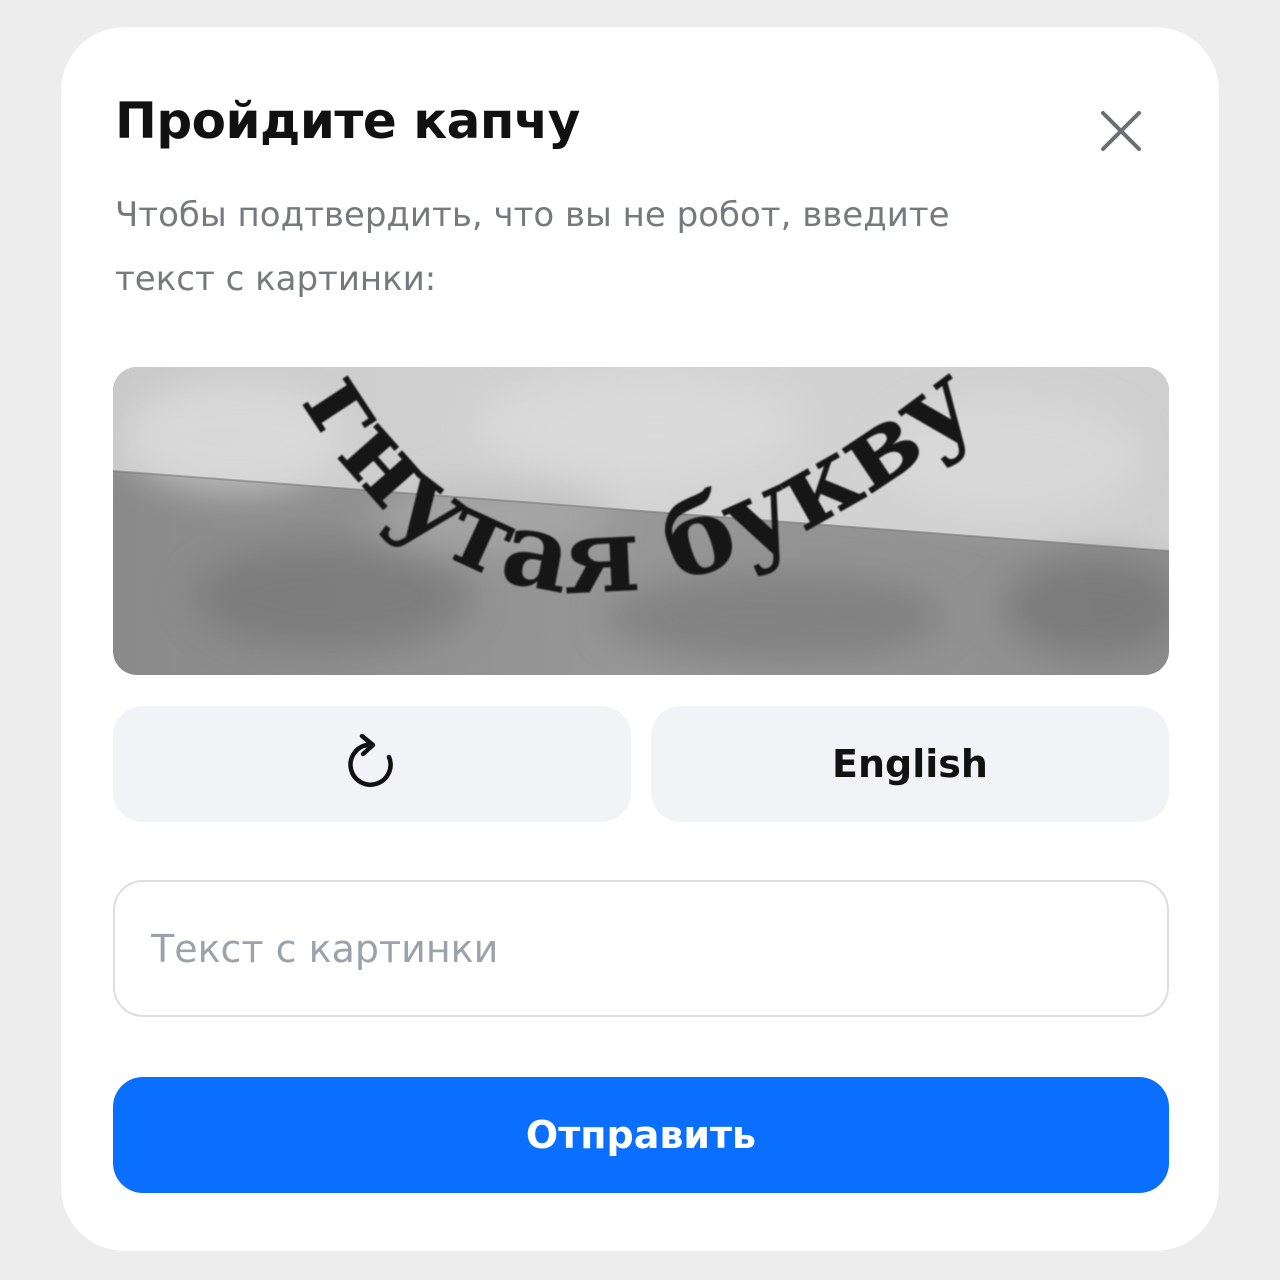  Describe the element at coordinates (370, 760) in the screenshot. I see `refresh-icon` at that location.